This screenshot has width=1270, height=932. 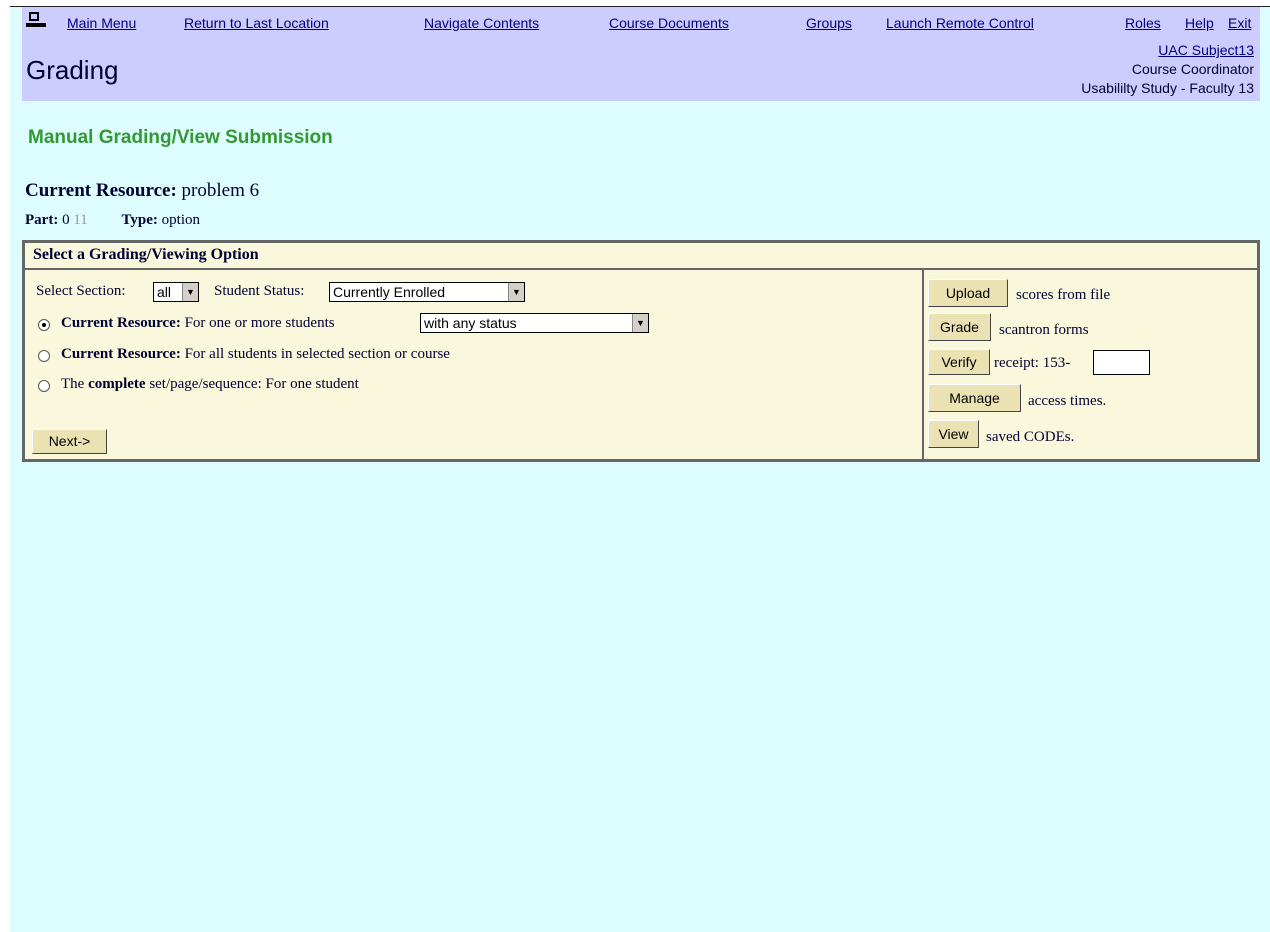 What do you see at coordinates (1067, 401) in the screenshot?
I see `manage-description: access times.` at bounding box center [1067, 401].